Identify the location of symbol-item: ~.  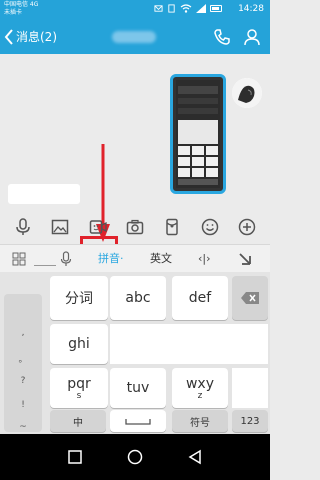
(23, 427).